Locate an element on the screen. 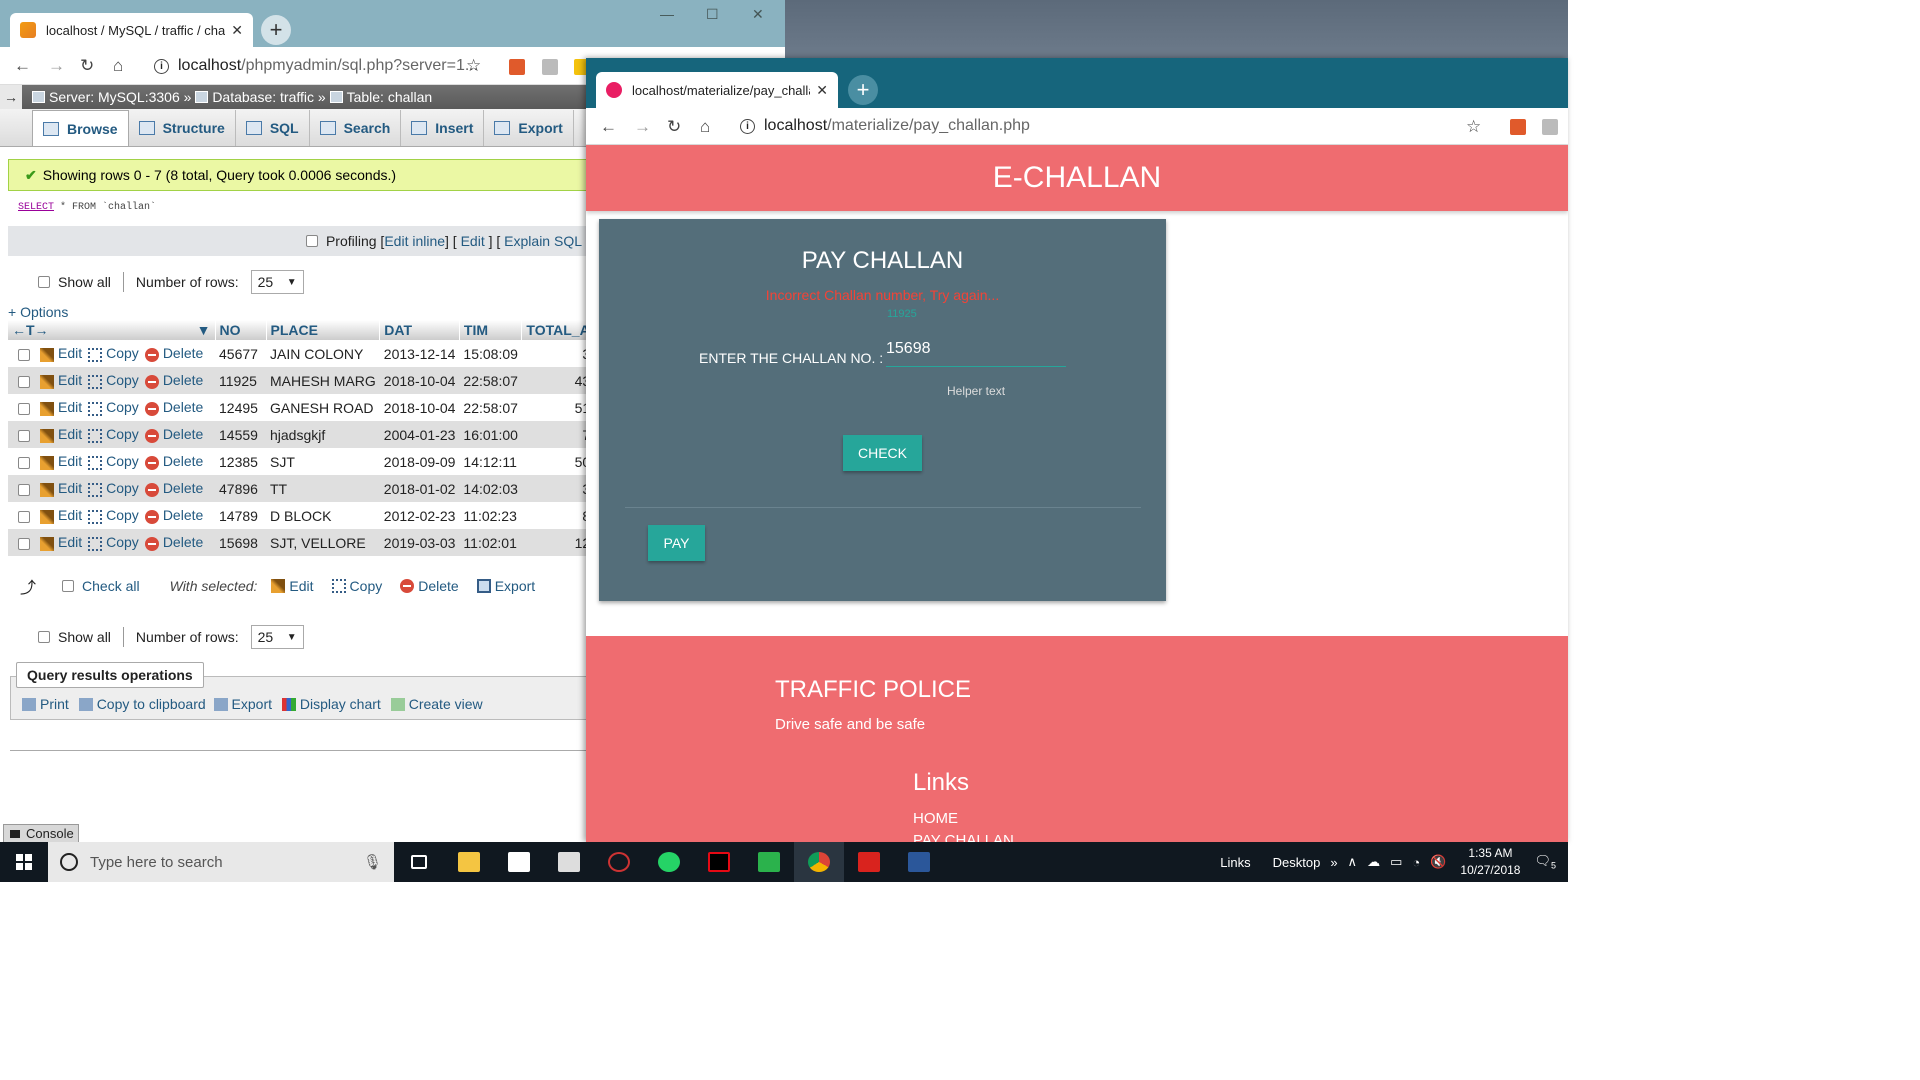 This screenshot has width=1920, height=1080. column-resize-handle: ←T→ ▼ is located at coordinates (112, 330).